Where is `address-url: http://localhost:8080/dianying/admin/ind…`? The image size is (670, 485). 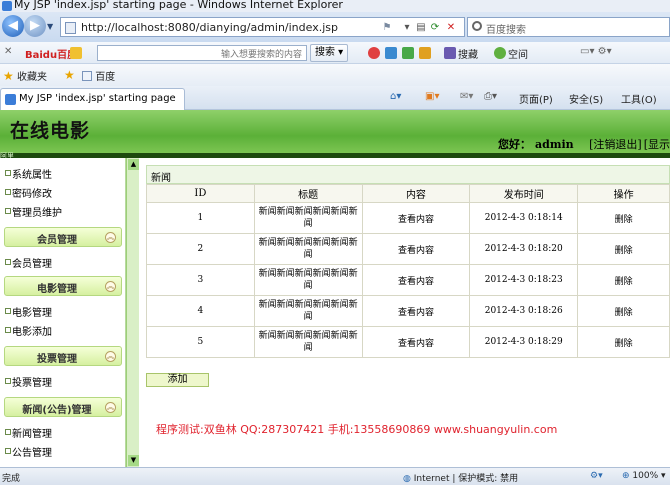 address-url: http://localhost:8080/dianying/admin/ind… is located at coordinates (209, 27).